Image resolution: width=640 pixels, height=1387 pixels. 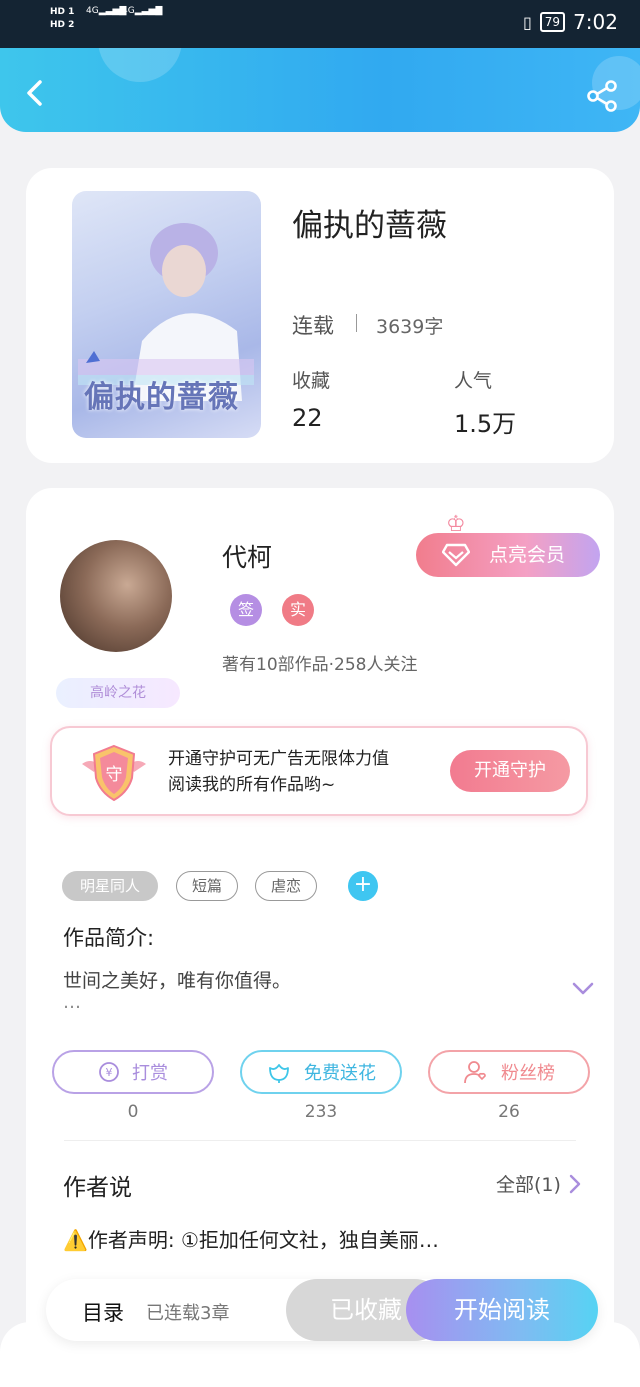 I want to click on guard-line-1: 开通守护可无广告无限体力值, so click(x=278, y=759).